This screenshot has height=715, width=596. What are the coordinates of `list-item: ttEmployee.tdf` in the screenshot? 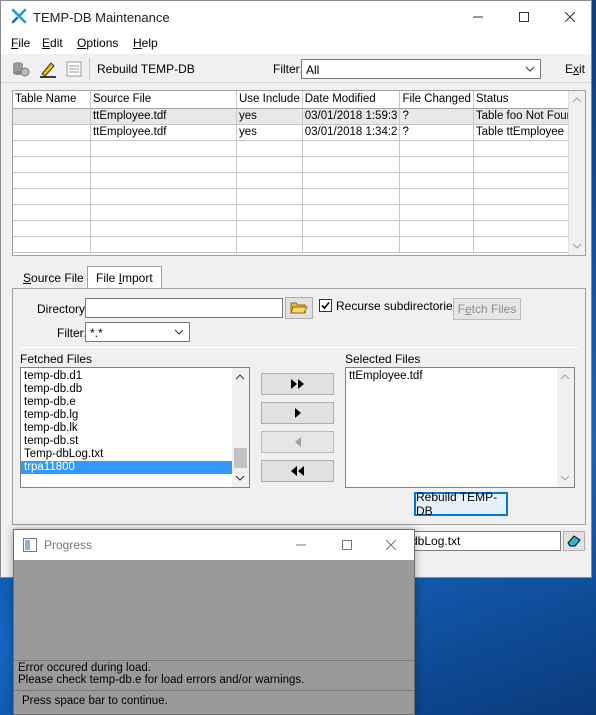 It's located at (384, 376).